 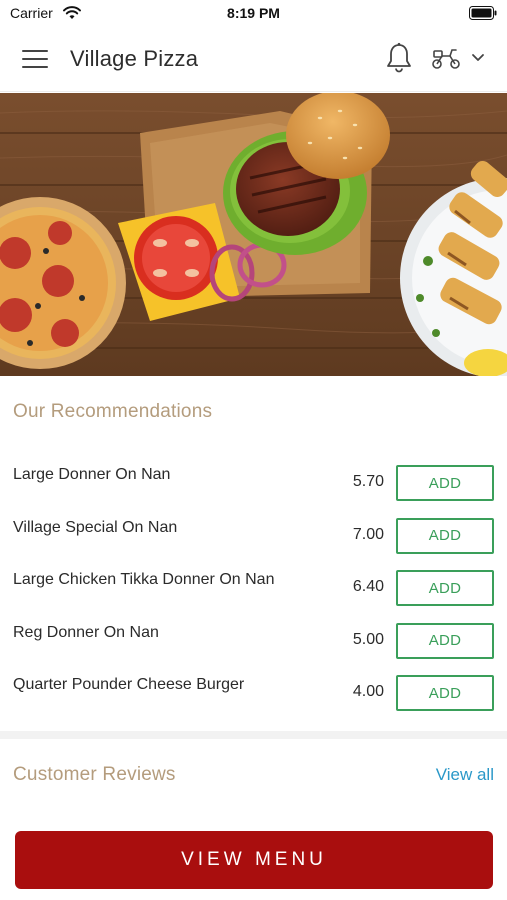 What do you see at coordinates (465, 775) in the screenshot?
I see `view-all-reviews-link: View all` at bounding box center [465, 775].